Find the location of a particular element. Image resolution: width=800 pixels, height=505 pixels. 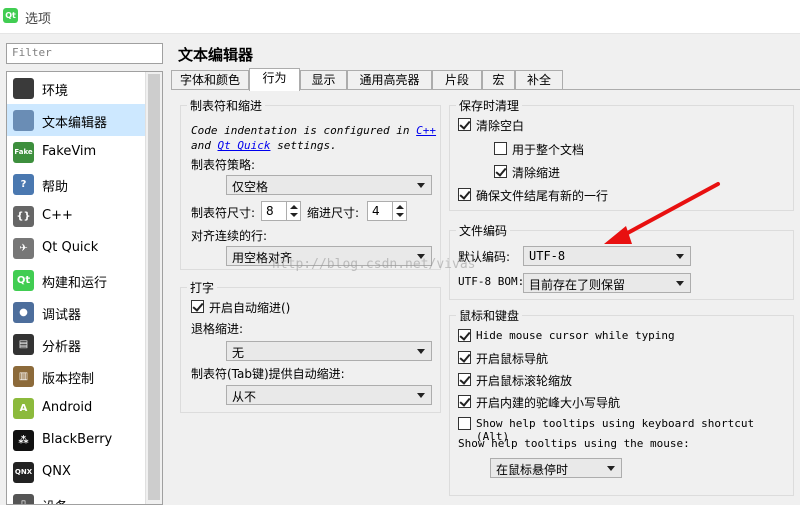

combo-value: 无 is located at coordinates (238, 353).